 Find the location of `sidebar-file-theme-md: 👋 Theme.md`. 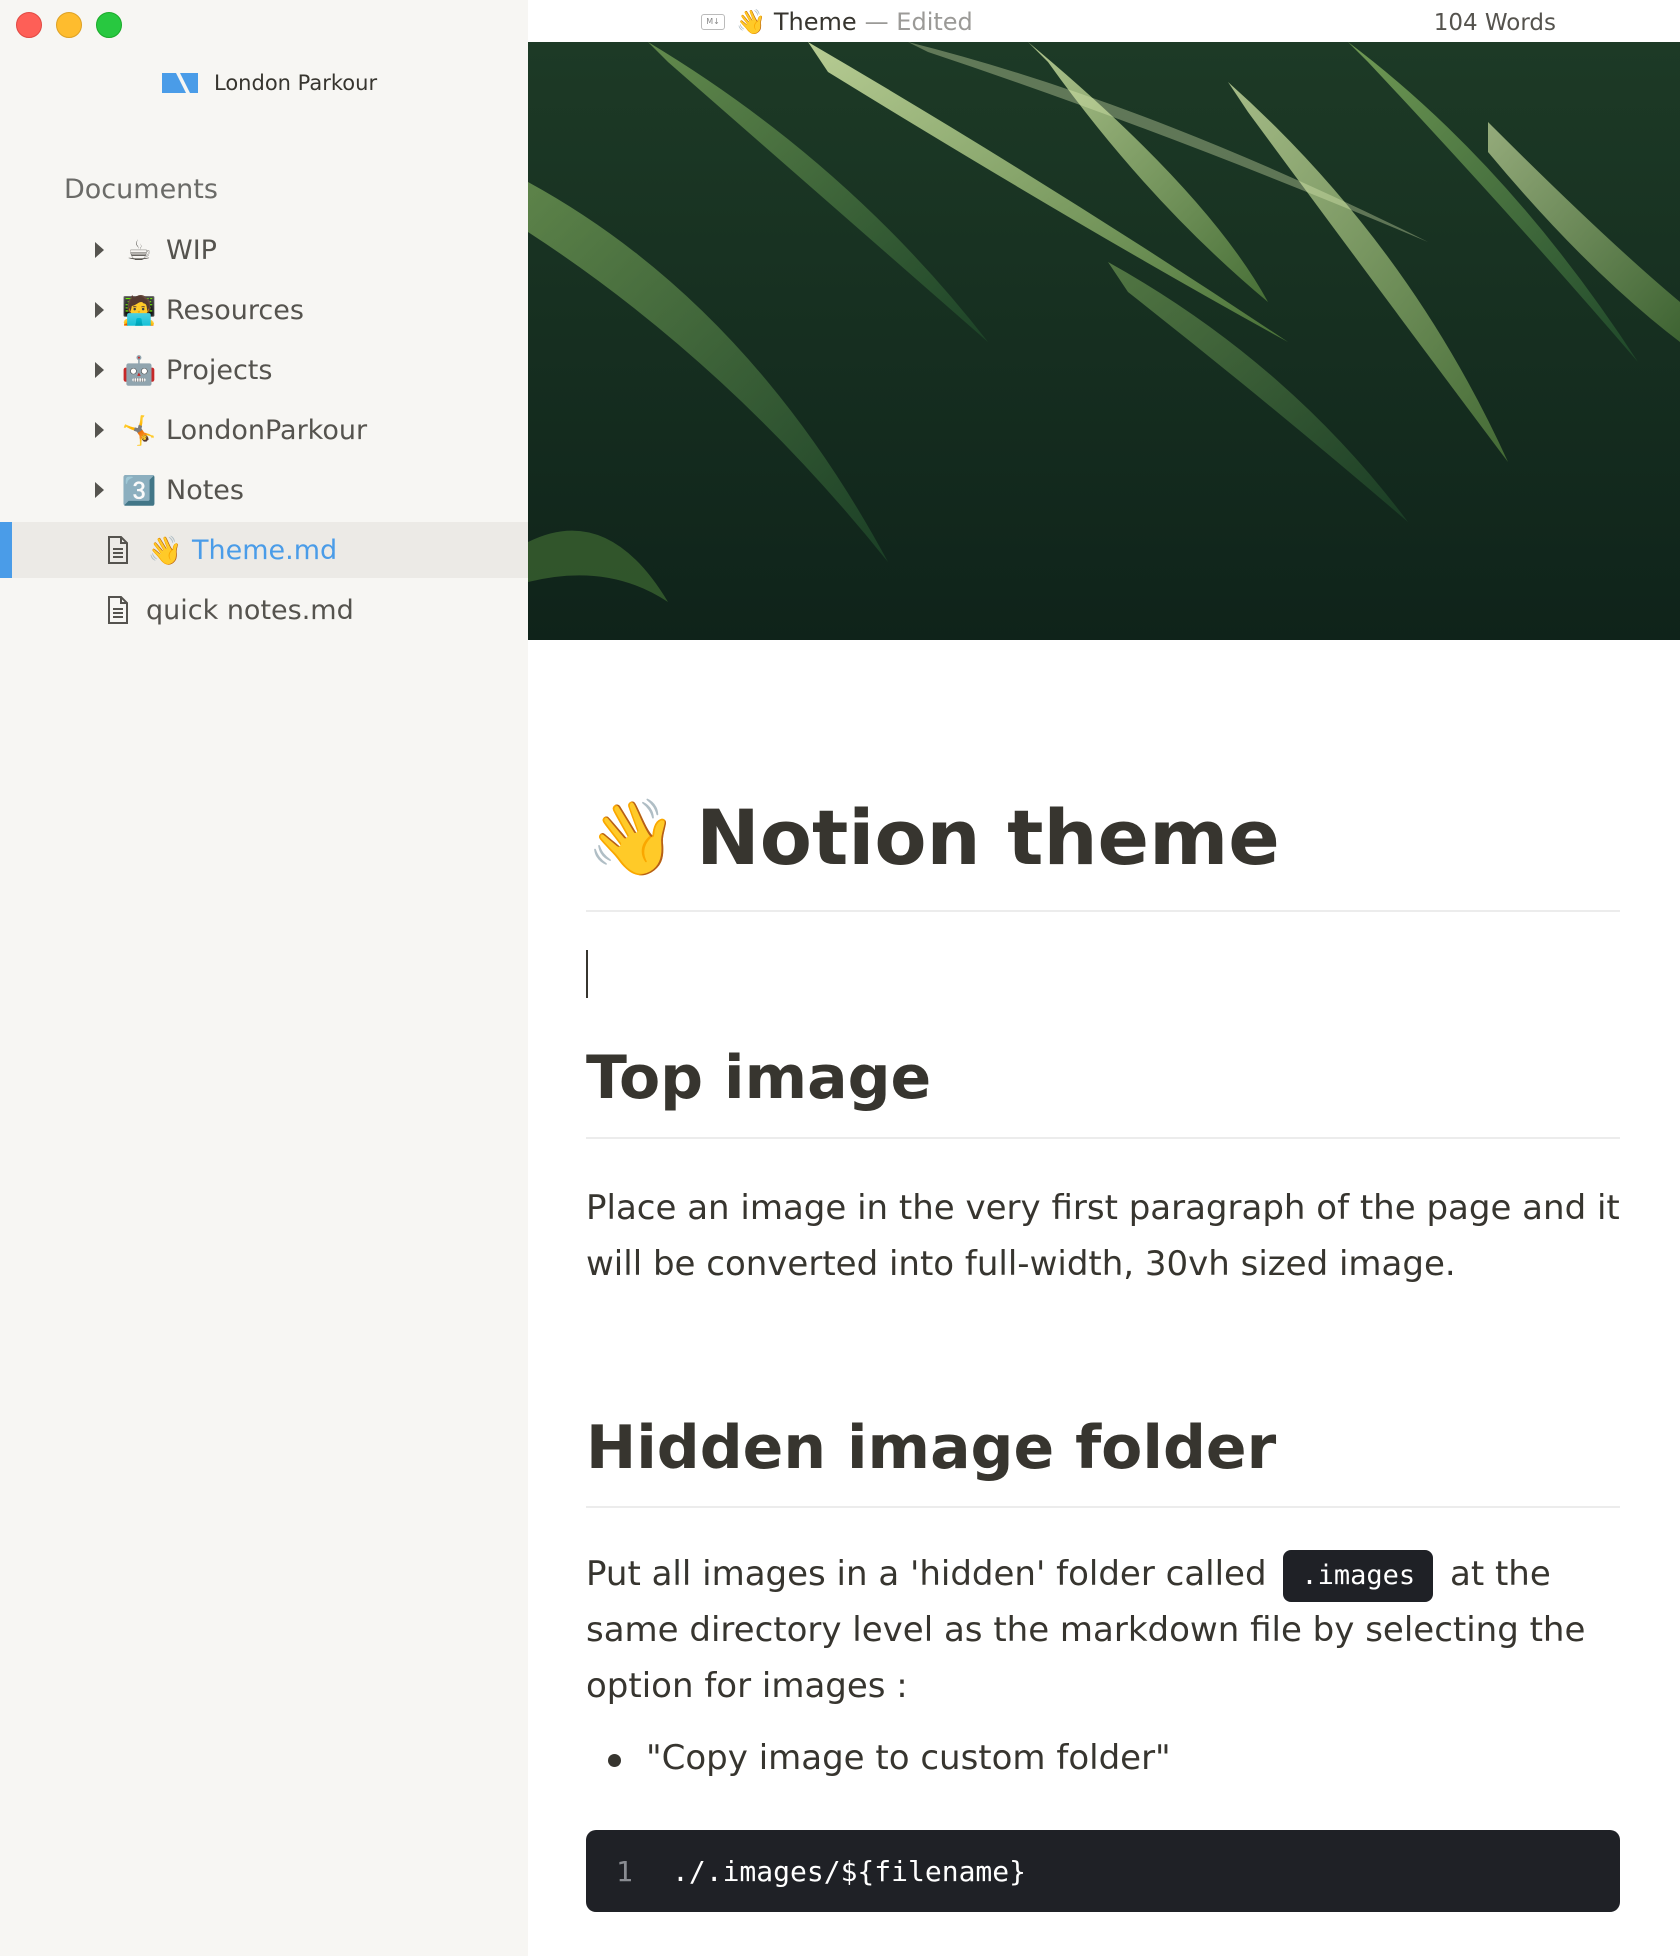

sidebar-file-theme-md: 👋 Theme.md is located at coordinates (264, 550).